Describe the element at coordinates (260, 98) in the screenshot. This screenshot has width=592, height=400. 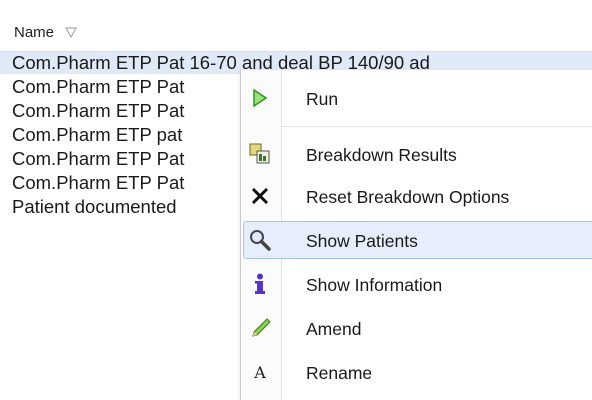
I see `play-icon` at that location.